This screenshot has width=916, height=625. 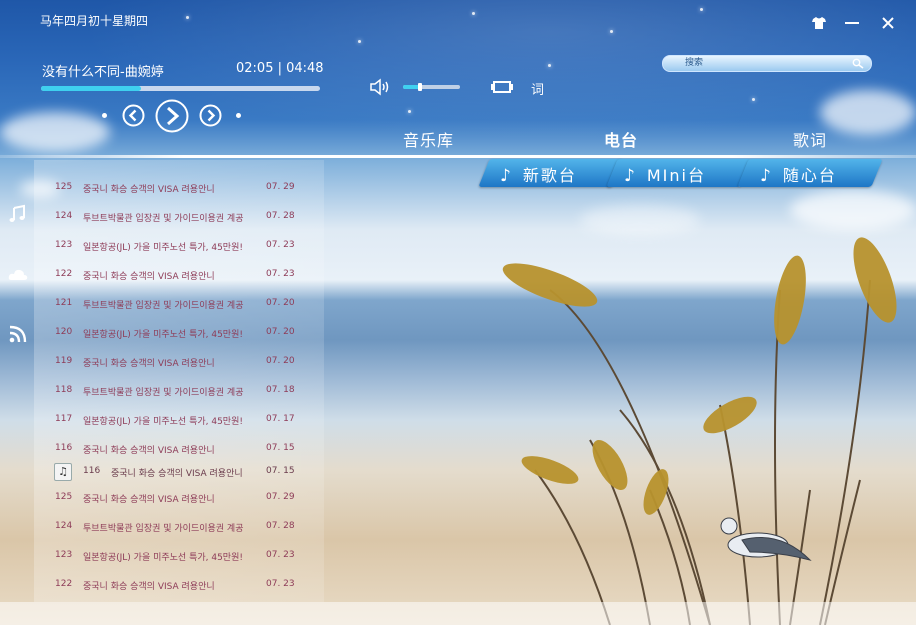 What do you see at coordinates (63, 472) in the screenshot?
I see `music-note-icon: ♫` at bounding box center [63, 472].